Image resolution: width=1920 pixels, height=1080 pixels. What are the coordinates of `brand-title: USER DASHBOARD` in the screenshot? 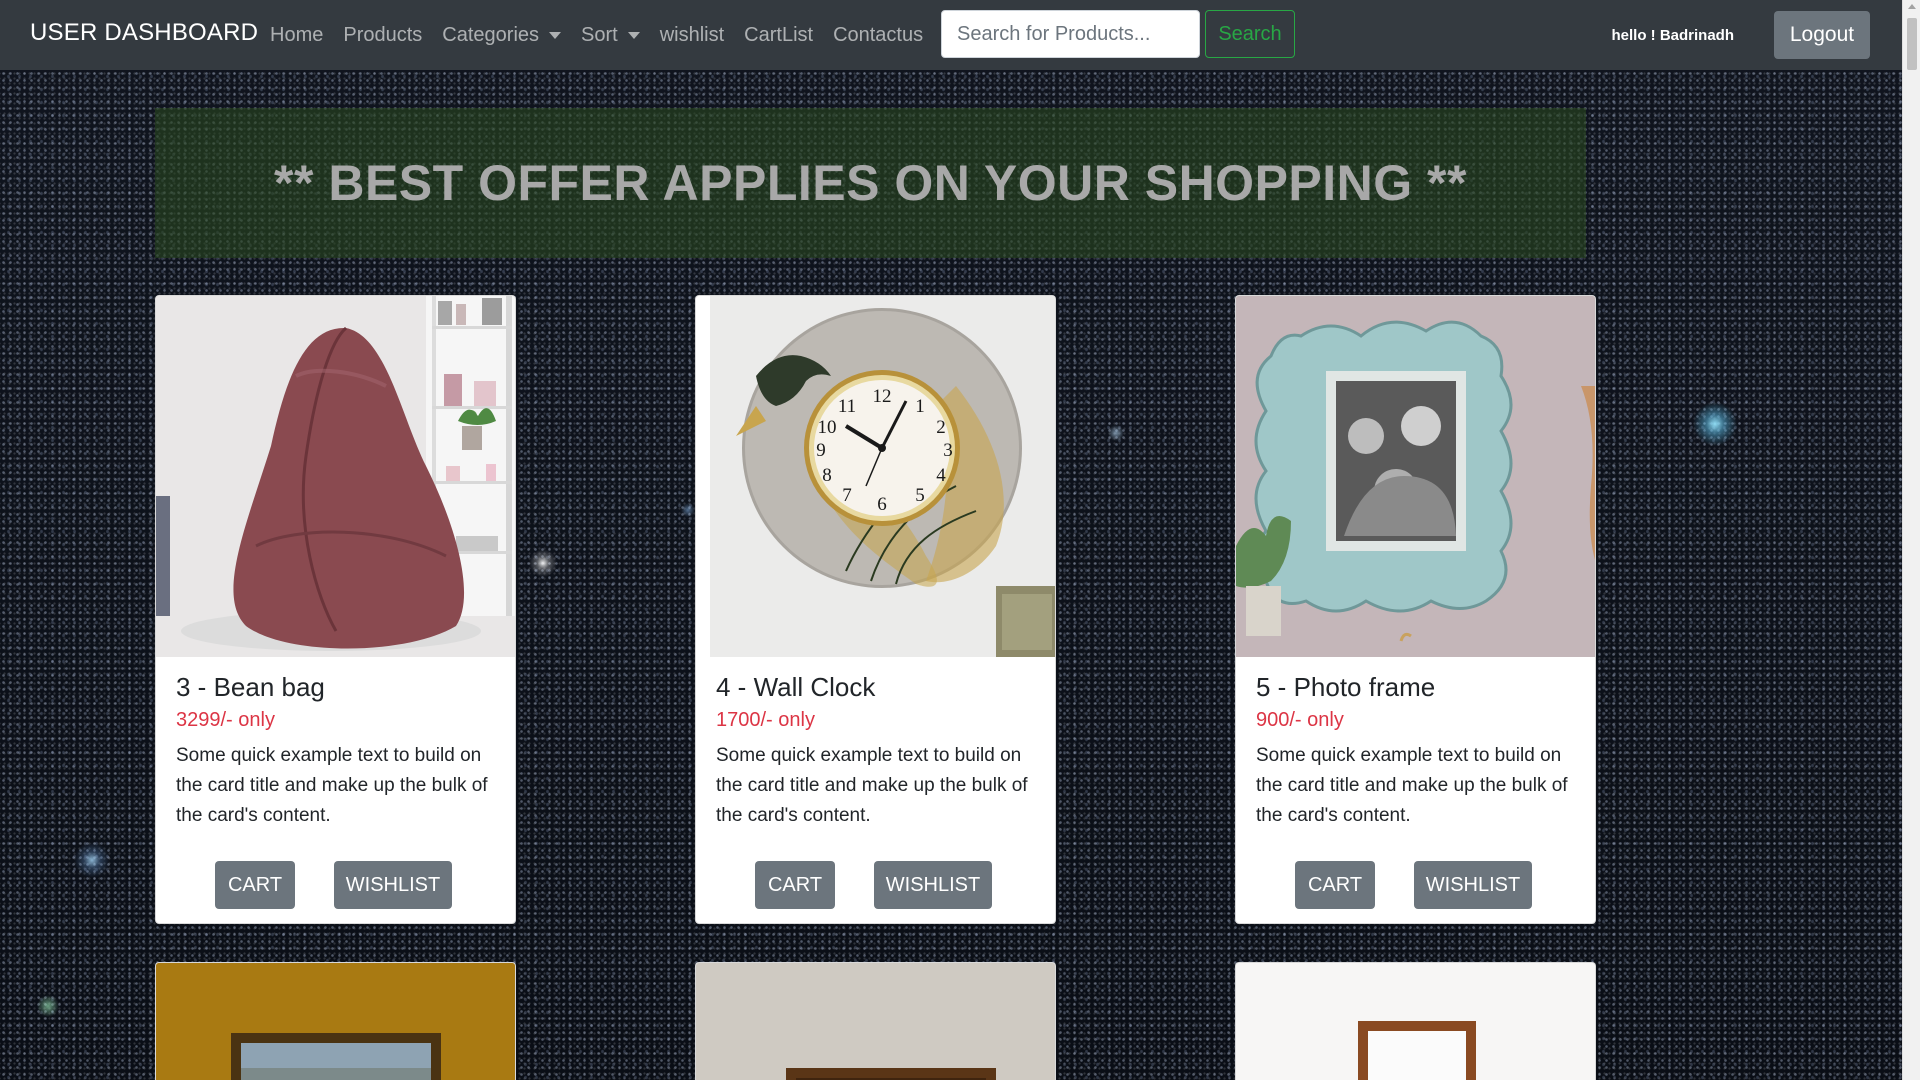 It's located at (144, 33).